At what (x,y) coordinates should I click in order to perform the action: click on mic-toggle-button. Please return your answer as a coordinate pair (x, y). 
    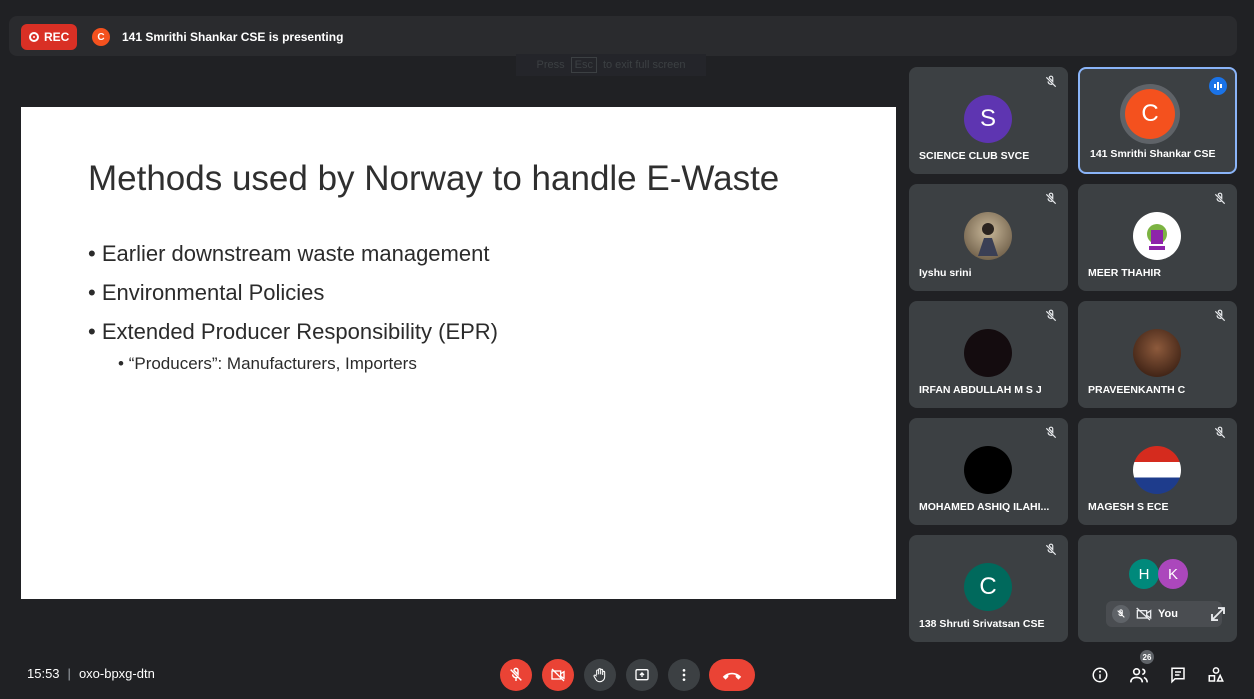
    Looking at the image, I should click on (516, 675).